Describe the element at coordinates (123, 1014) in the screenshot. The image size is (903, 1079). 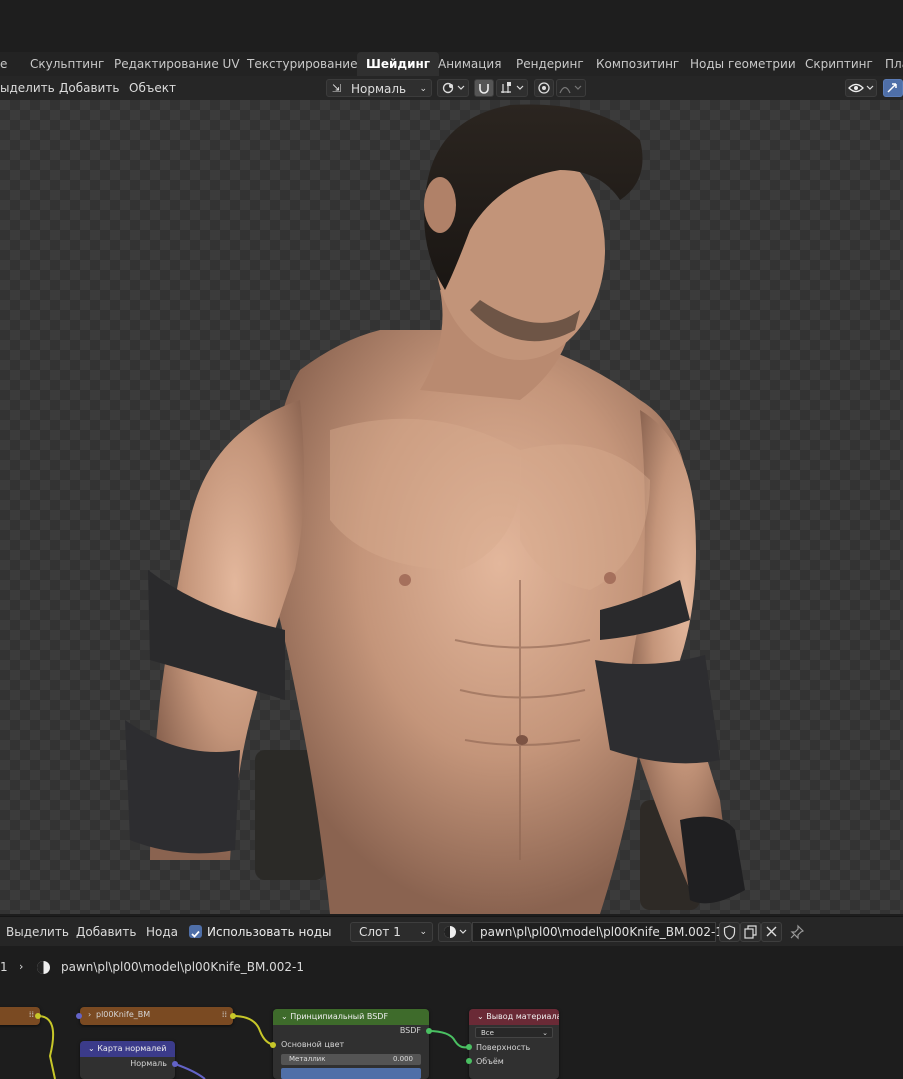
I see `image-node-title: pl00Knife_BM` at that location.